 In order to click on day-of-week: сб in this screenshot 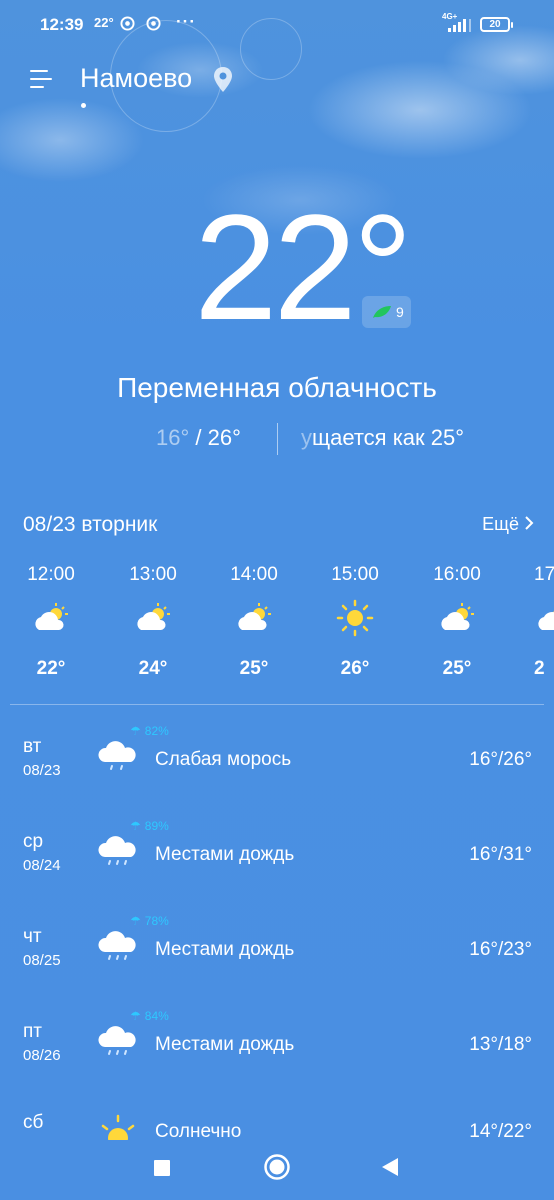, I will do `click(33, 1122)`.